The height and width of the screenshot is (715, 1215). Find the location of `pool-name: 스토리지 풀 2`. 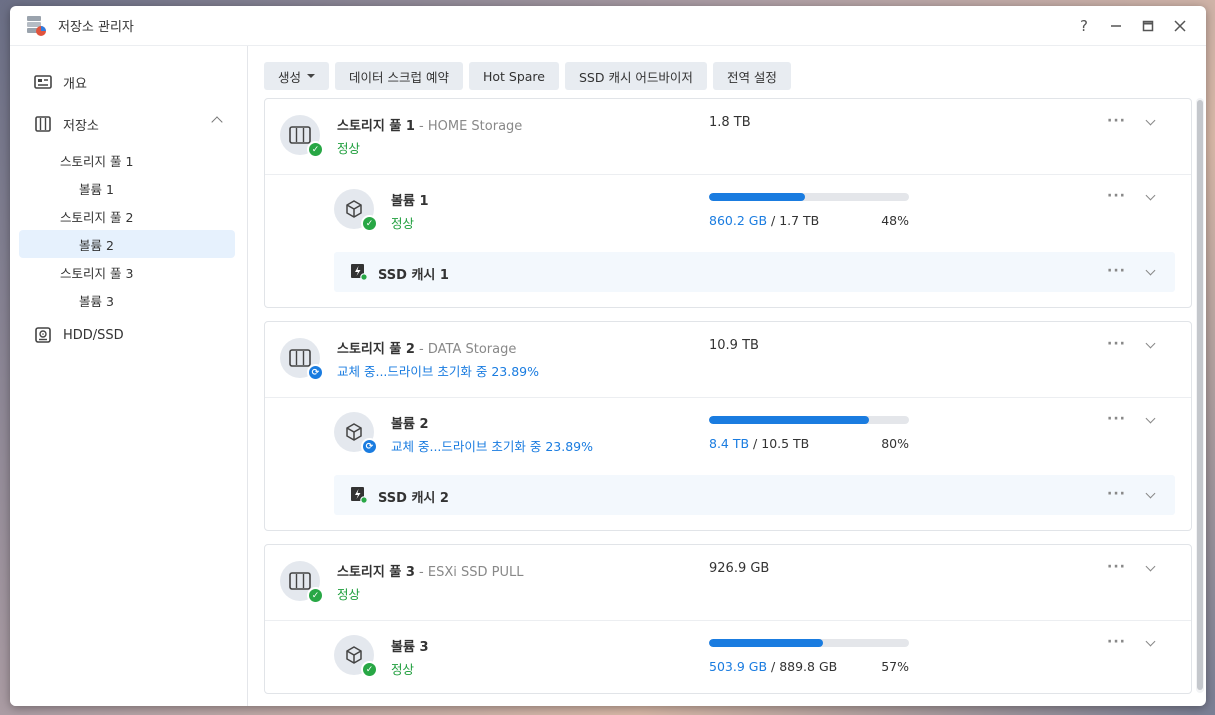

pool-name: 스토리지 풀 2 is located at coordinates (376, 349).